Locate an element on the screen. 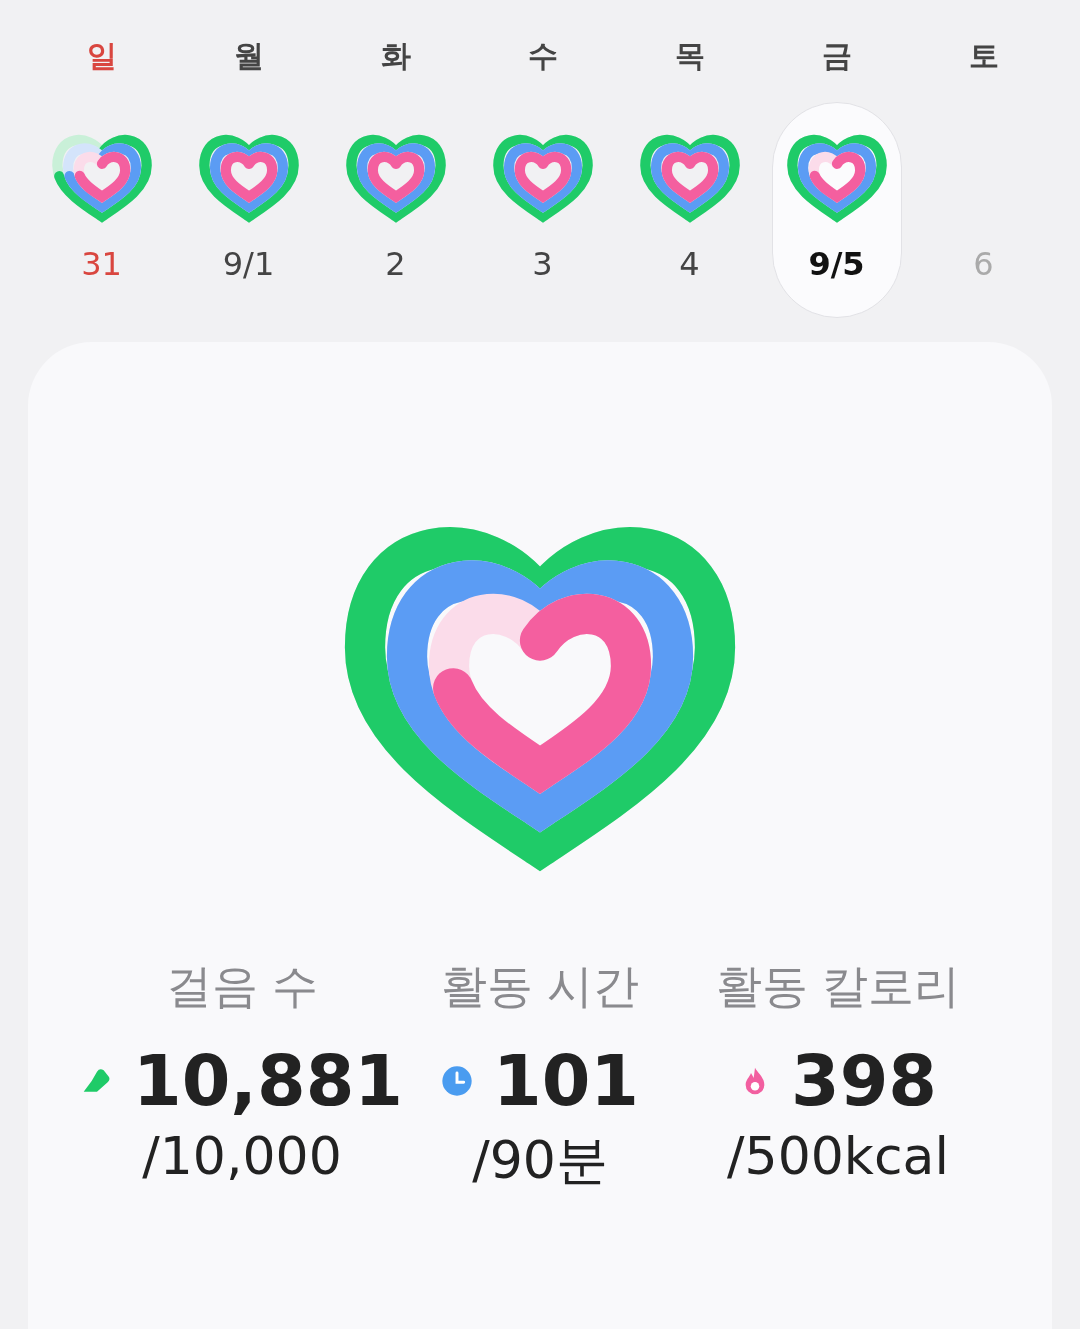  clock-icon is located at coordinates (456, 1081).